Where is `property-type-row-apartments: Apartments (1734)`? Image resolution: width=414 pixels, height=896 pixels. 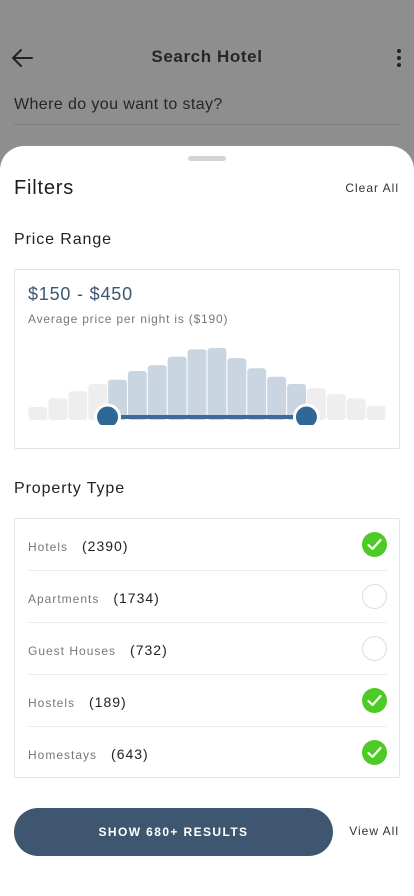
property-type-row-apartments: Apartments (1734) is located at coordinates (207, 597).